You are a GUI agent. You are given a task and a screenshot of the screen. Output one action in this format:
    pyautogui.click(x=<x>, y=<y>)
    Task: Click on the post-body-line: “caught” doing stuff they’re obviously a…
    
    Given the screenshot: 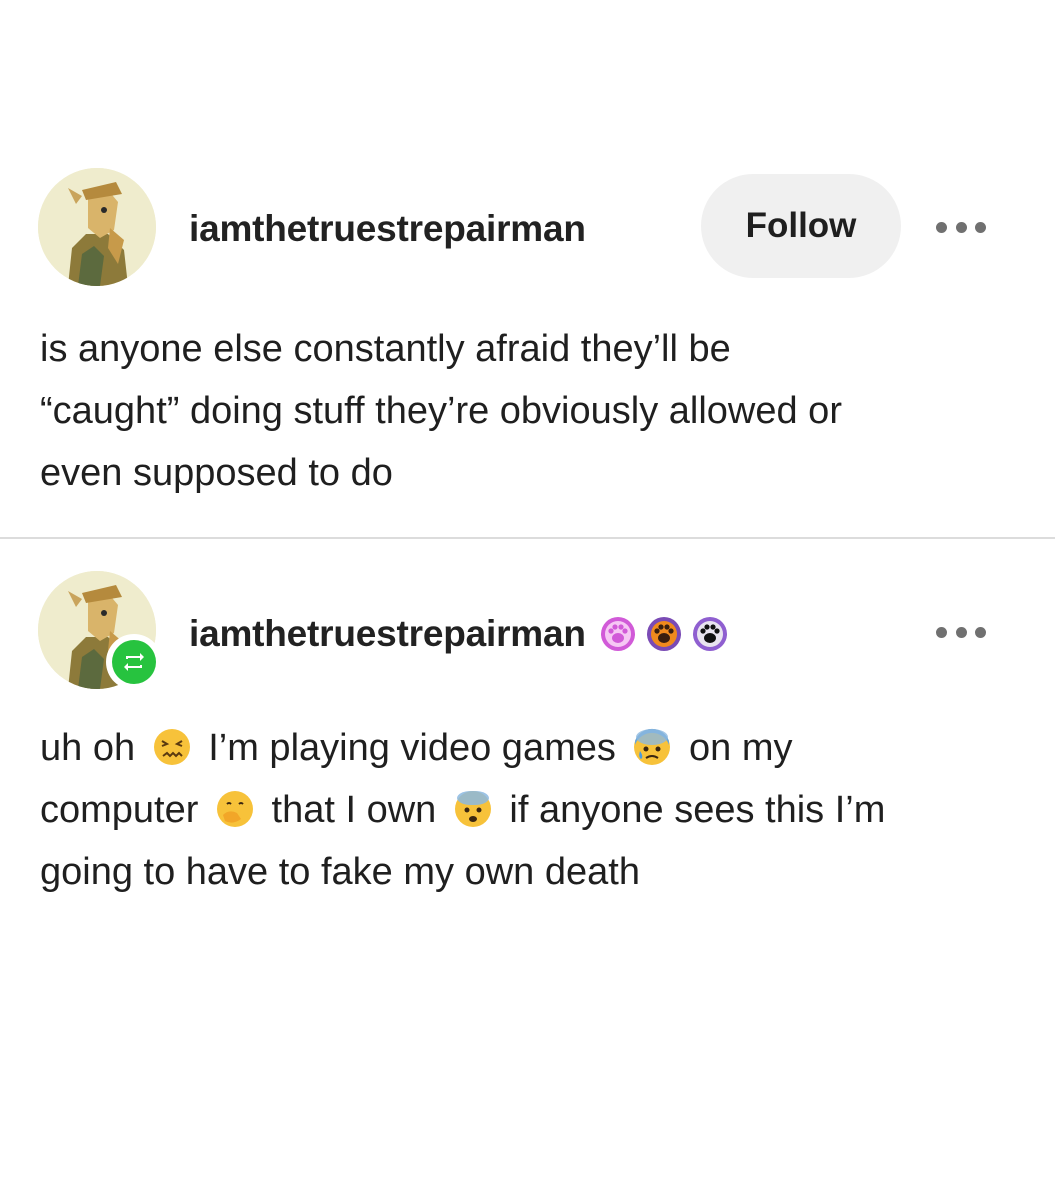 What is the action you would take?
    pyautogui.click(x=441, y=411)
    